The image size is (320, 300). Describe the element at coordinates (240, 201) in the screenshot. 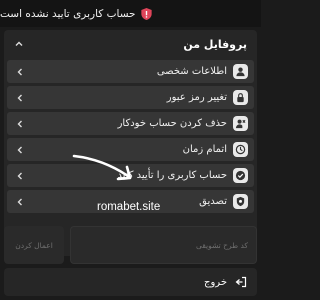

I see `verify-badge-icon` at that location.